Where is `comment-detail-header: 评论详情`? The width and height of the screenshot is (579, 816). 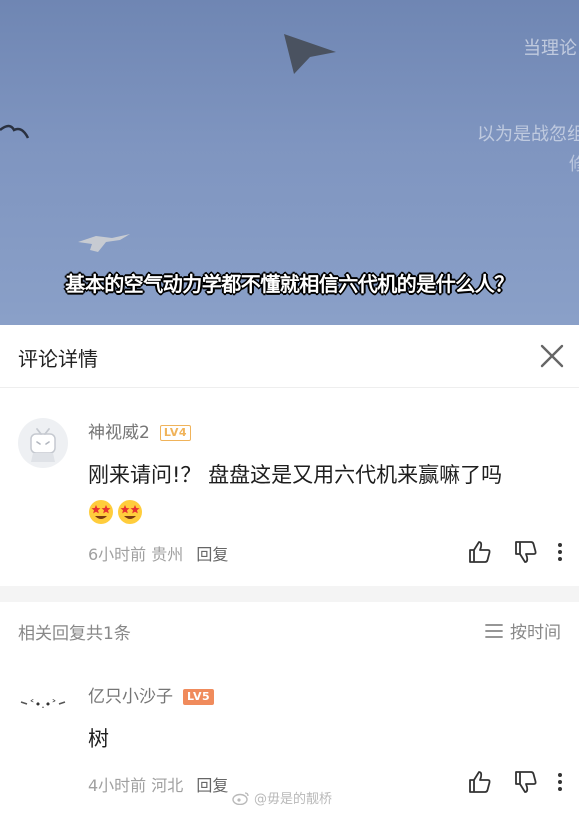
comment-detail-header: 评论详情 is located at coordinates (289, 356).